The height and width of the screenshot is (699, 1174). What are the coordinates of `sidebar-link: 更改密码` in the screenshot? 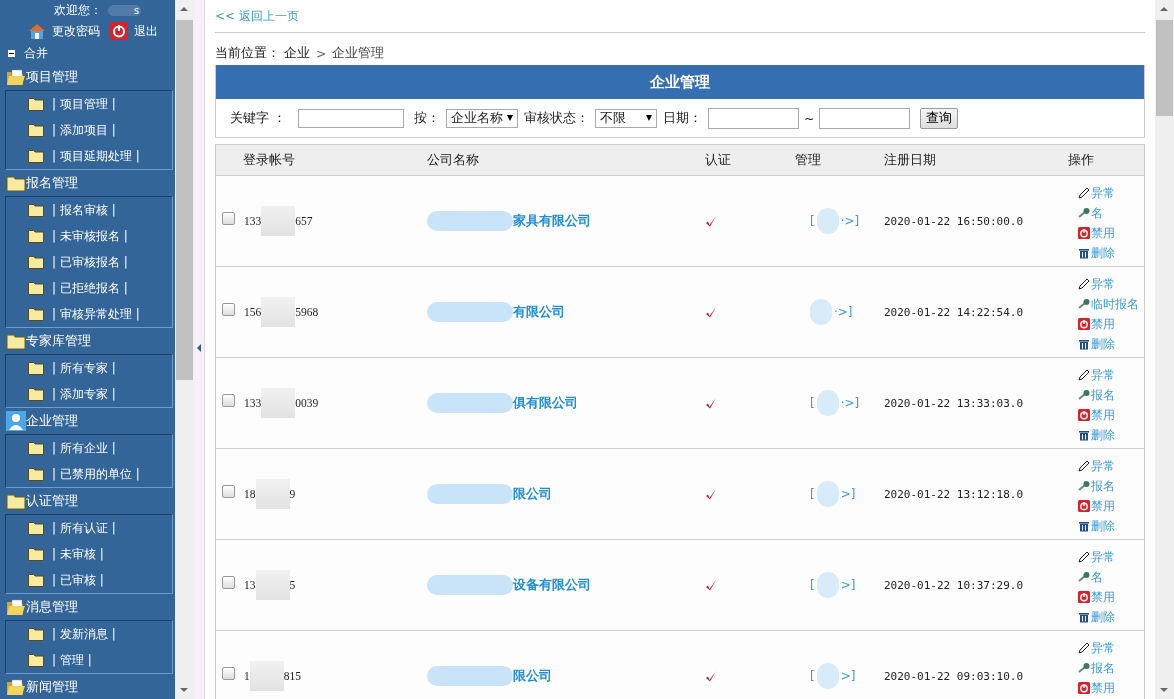 It's located at (76, 31).